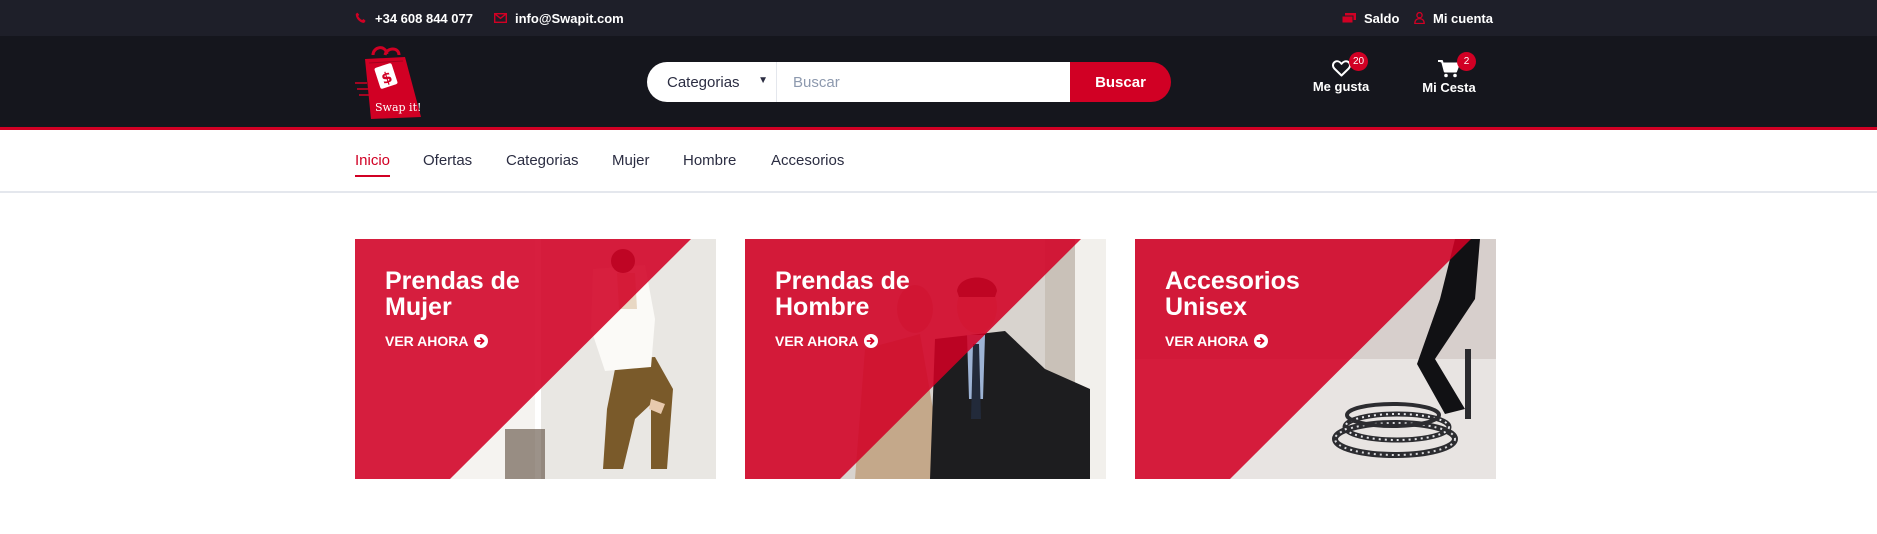  What do you see at coordinates (1449, 78) in the screenshot?
I see `cart-button: Mi Cesta 2` at bounding box center [1449, 78].